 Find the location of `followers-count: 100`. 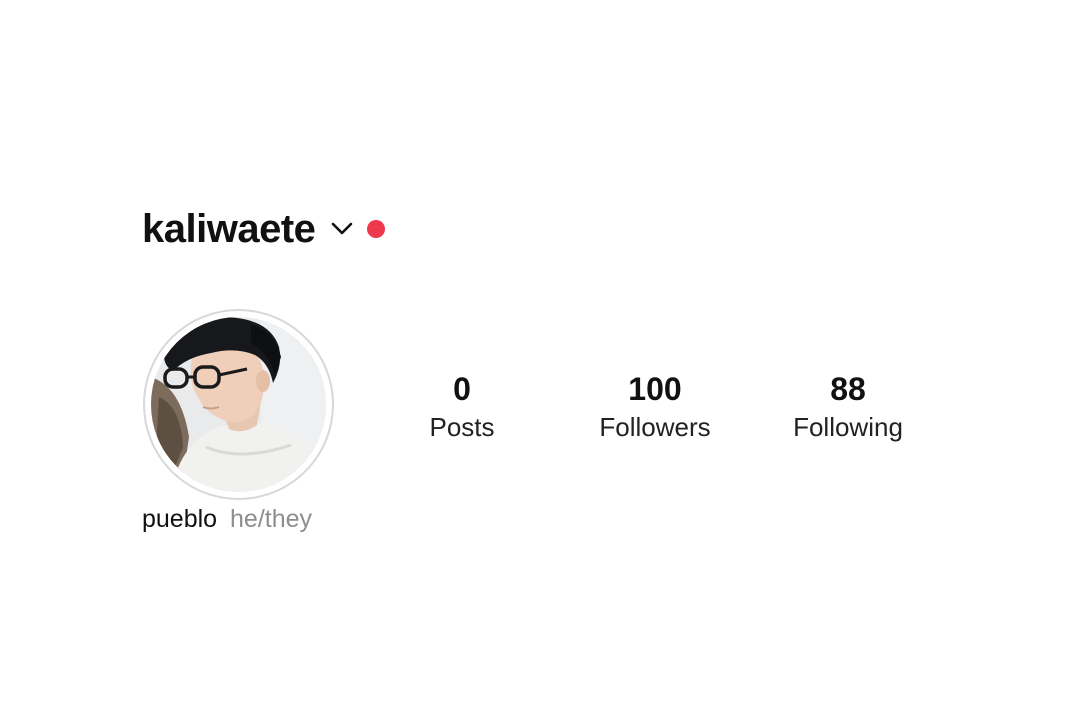

followers-count: 100 is located at coordinates (655, 389).